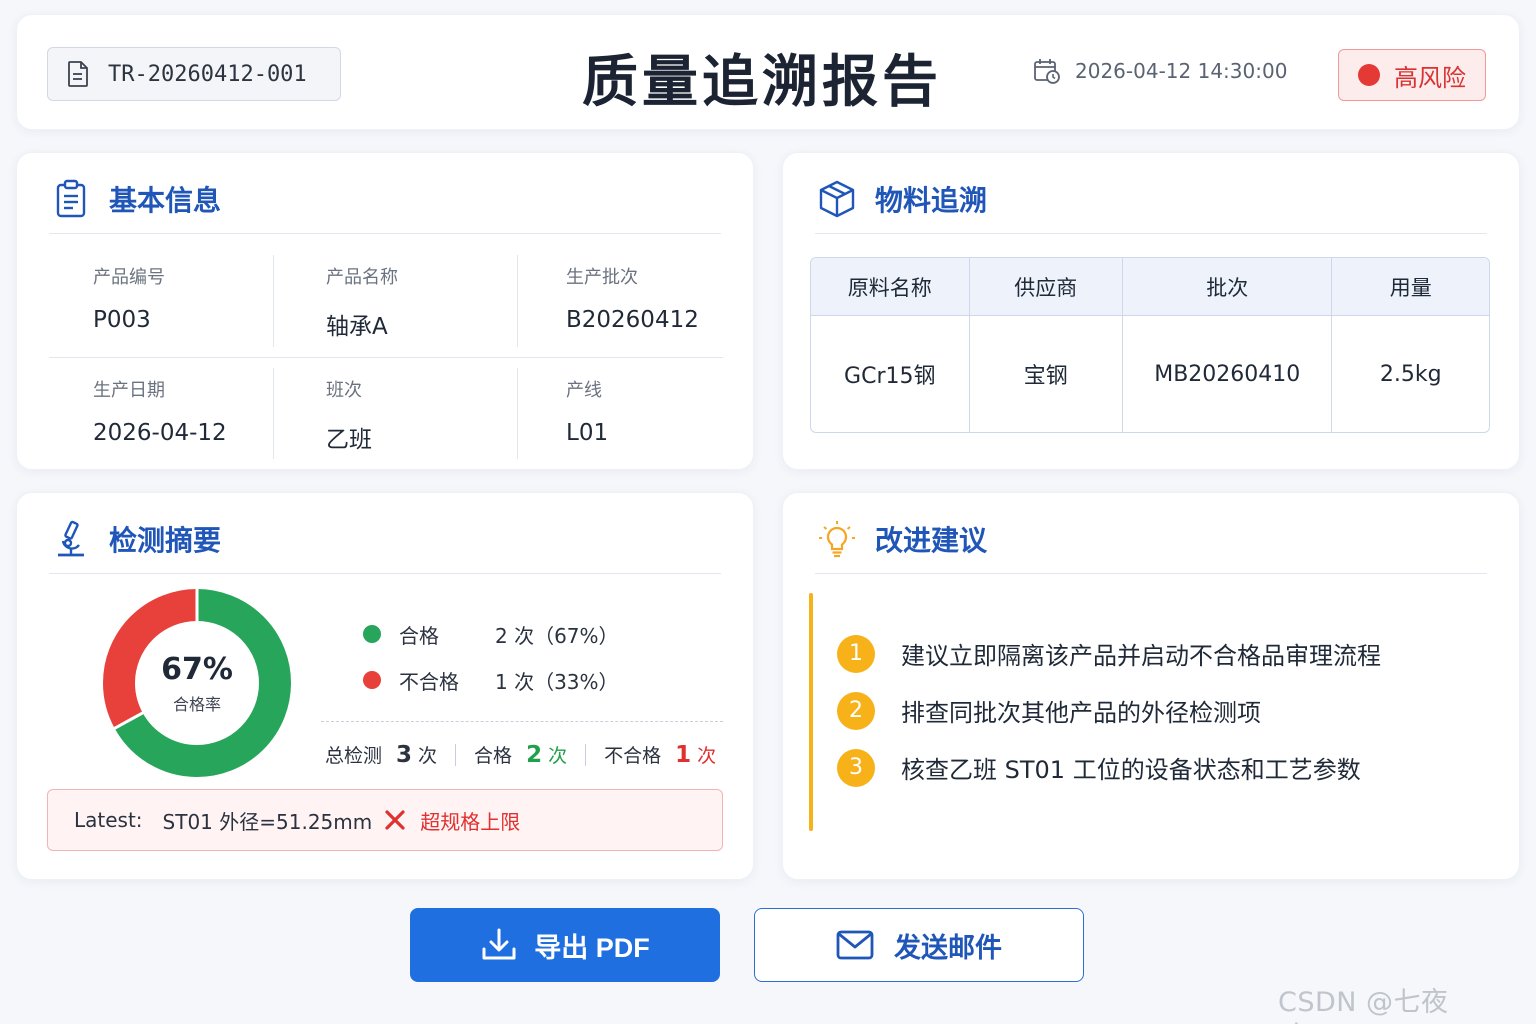 This screenshot has height=1024, width=1536. Describe the element at coordinates (207, 74) in the screenshot. I see `report-id-text: TR-20260412-001` at that location.